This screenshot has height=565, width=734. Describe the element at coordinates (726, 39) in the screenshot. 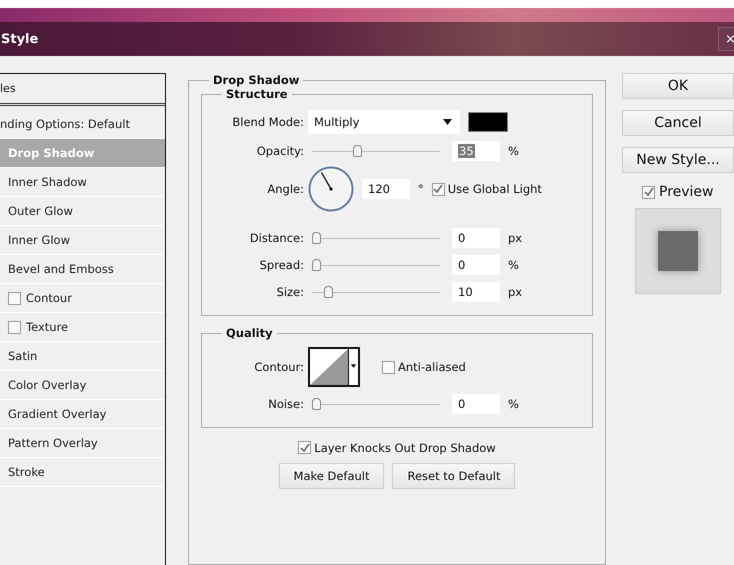

I see `close-button: ×` at that location.